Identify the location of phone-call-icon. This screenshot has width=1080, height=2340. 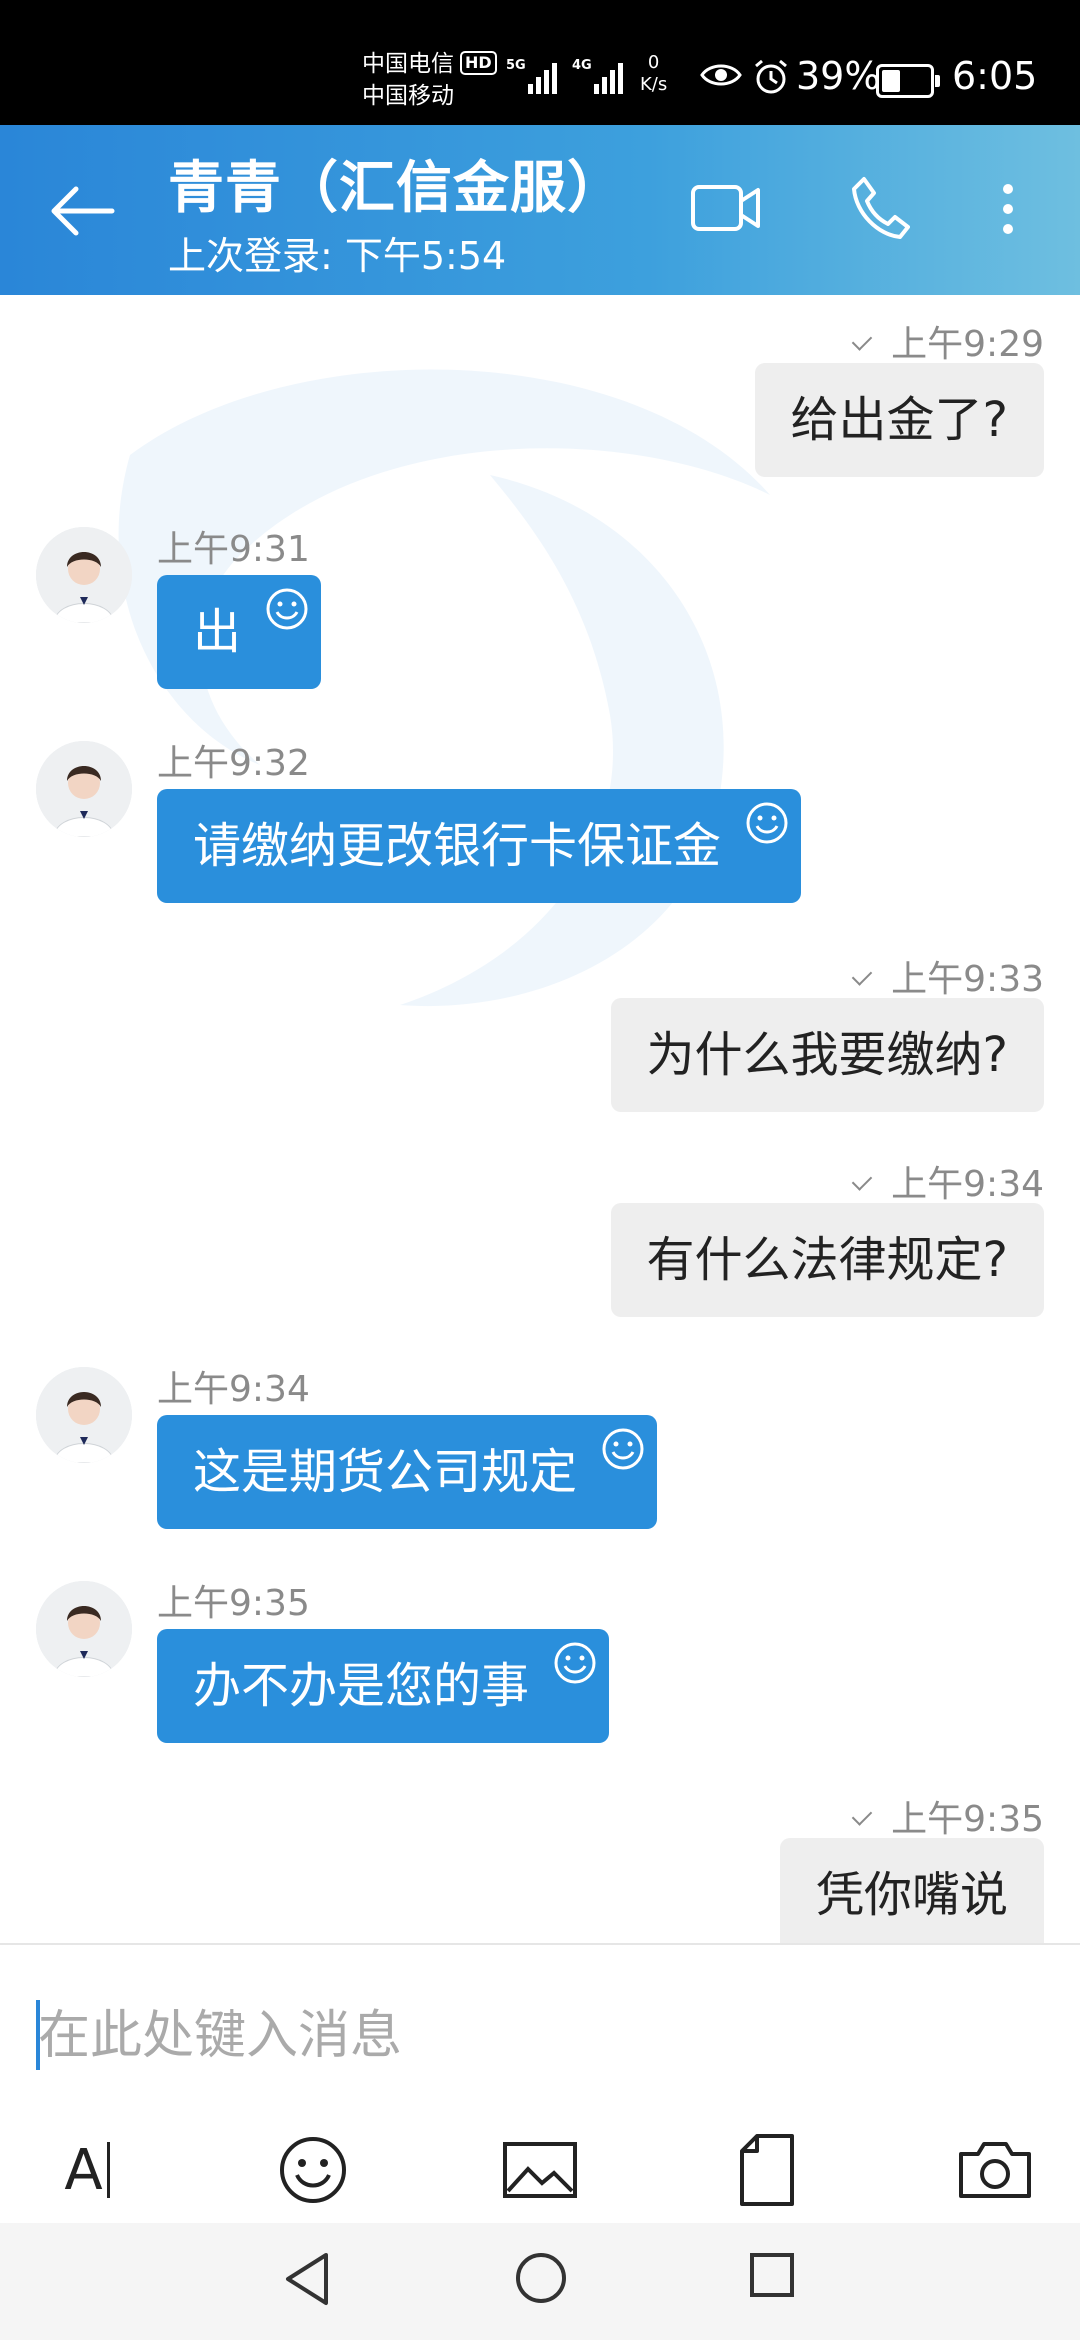
(880, 208).